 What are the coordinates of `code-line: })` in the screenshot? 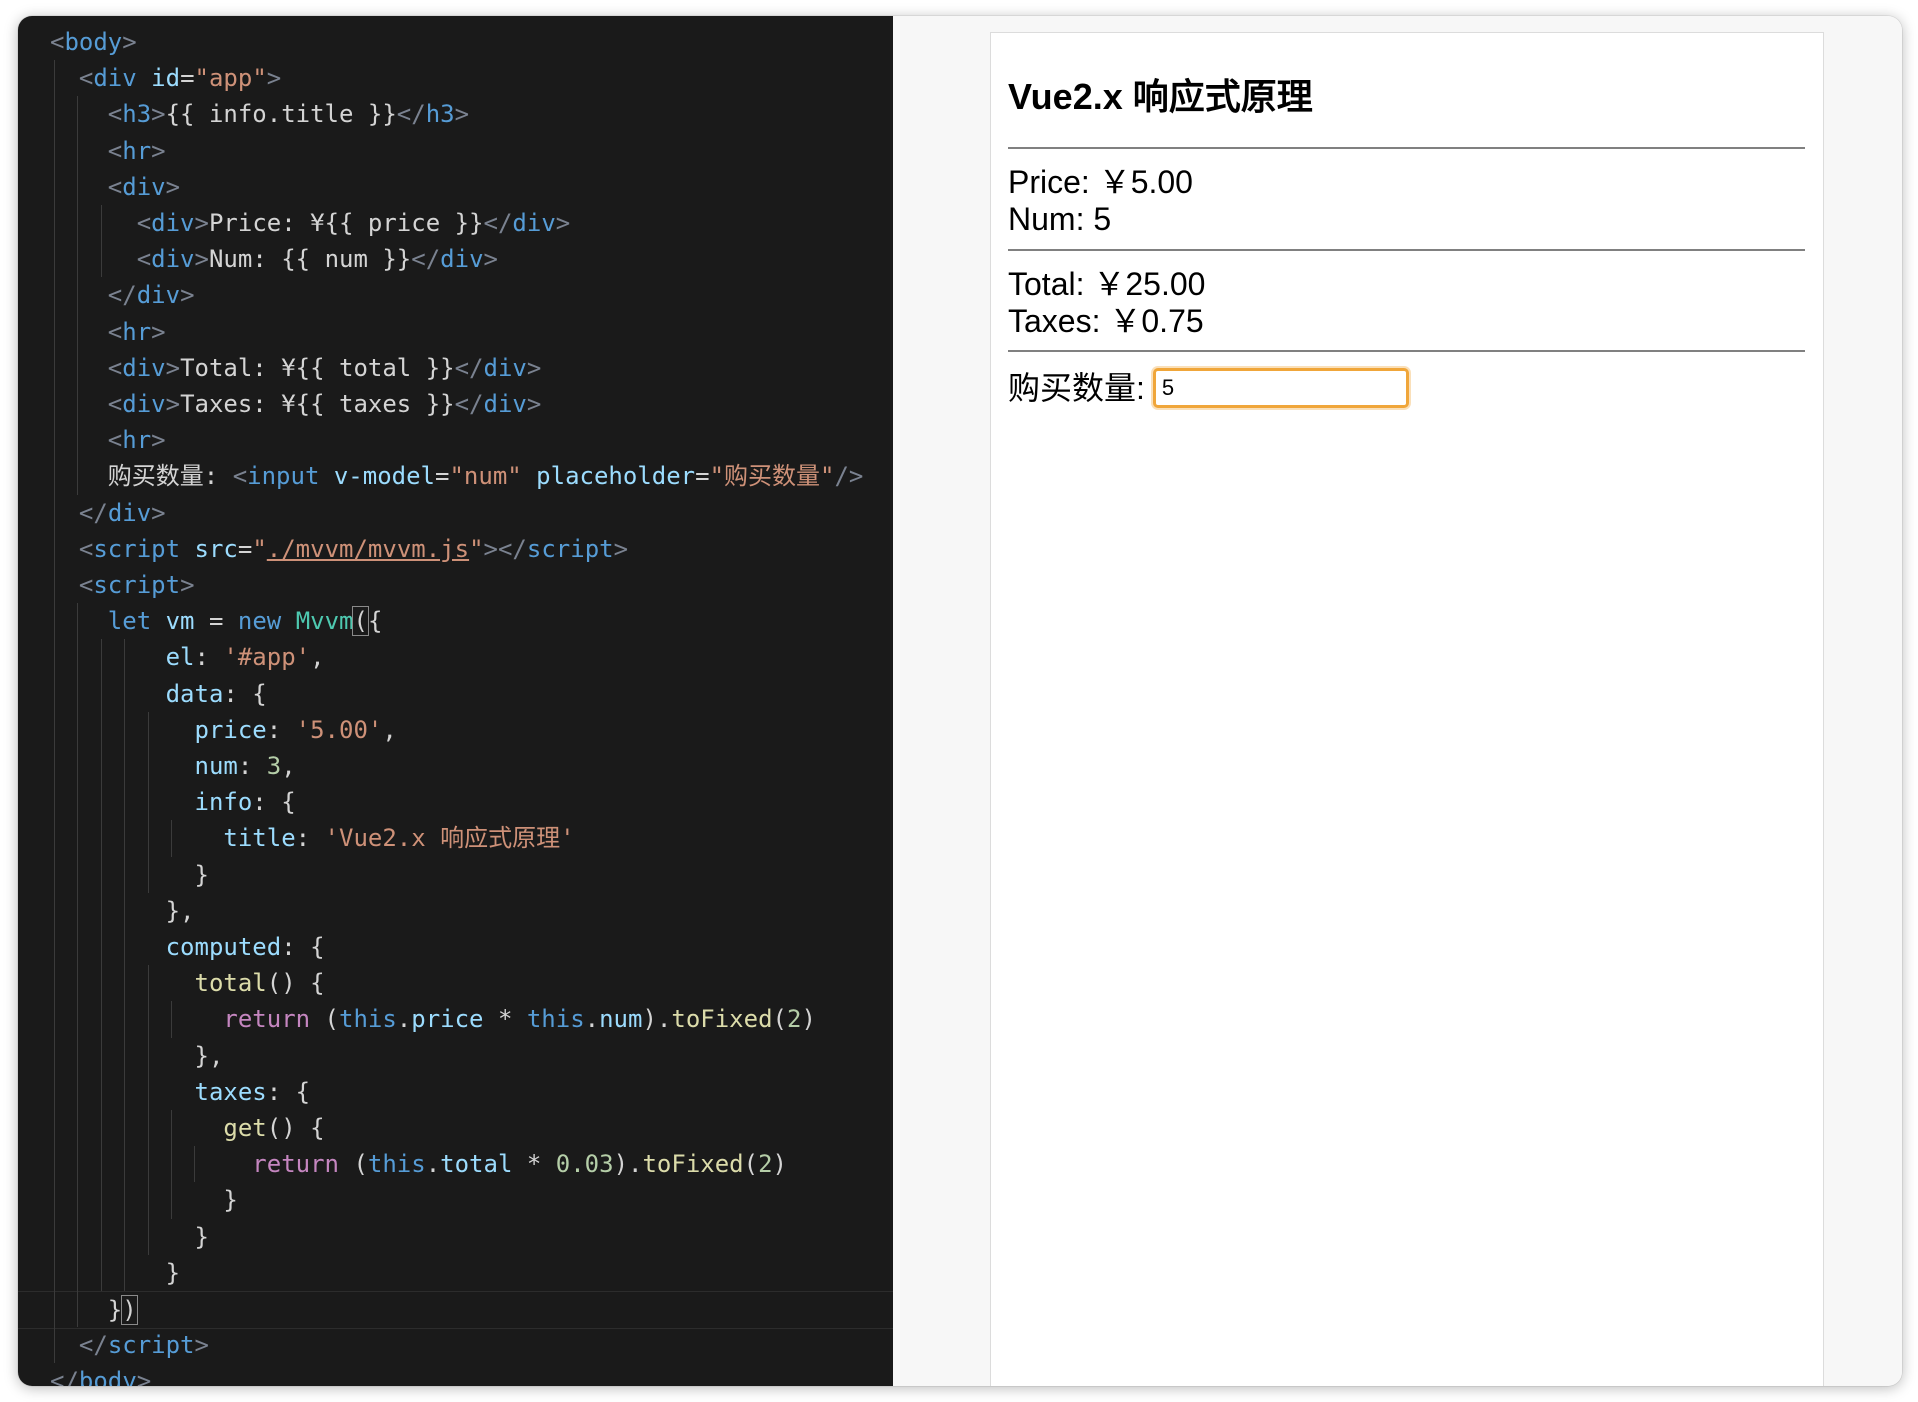 It's located at (455, 1310).